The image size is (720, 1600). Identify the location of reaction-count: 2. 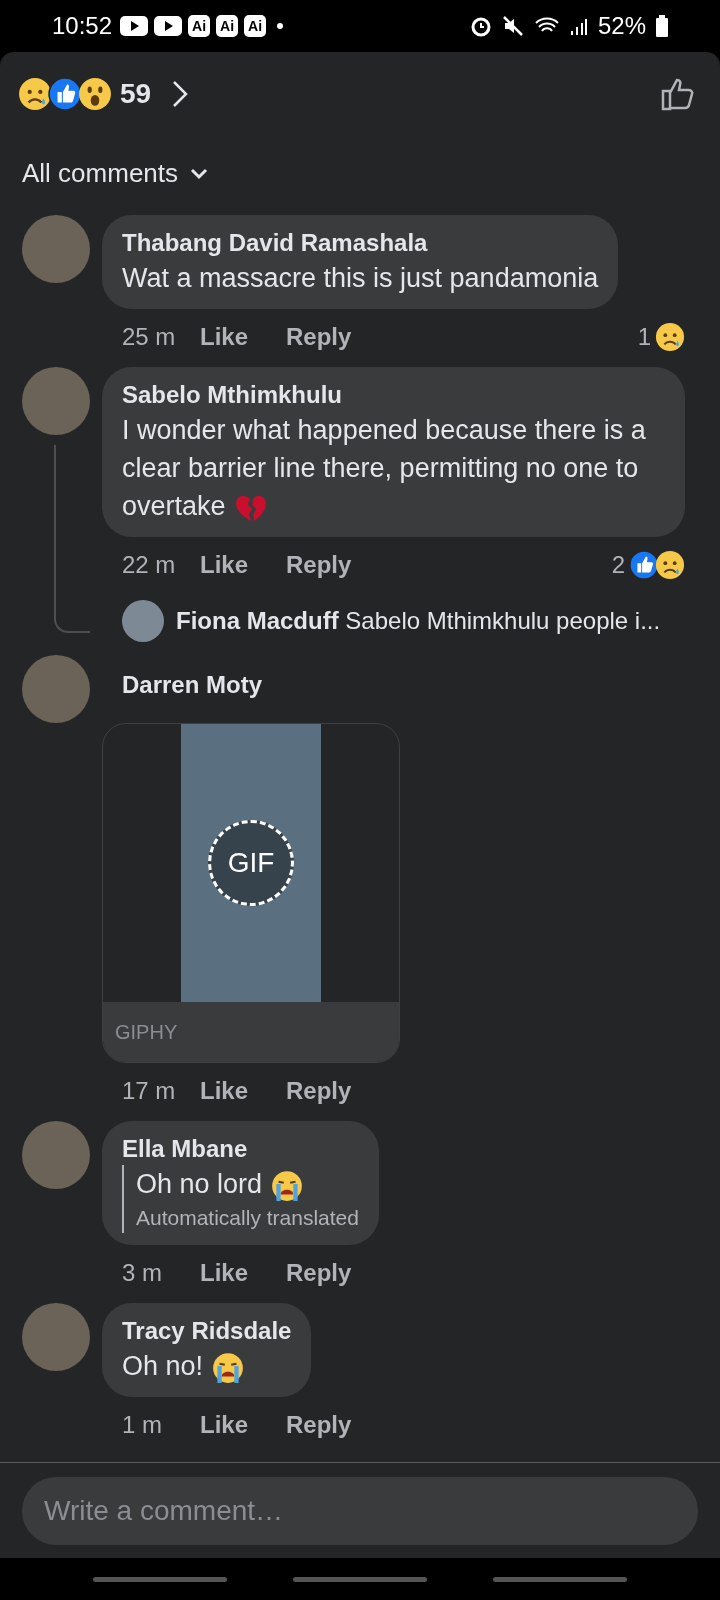
(618, 565).